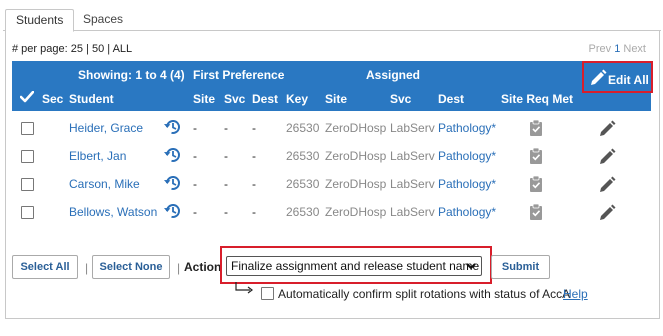 Image resolution: width=663 pixels, height=336 pixels. Describe the element at coordinates (131, 267) in the screenshot. I see `select-none-button: Select None` at that location.